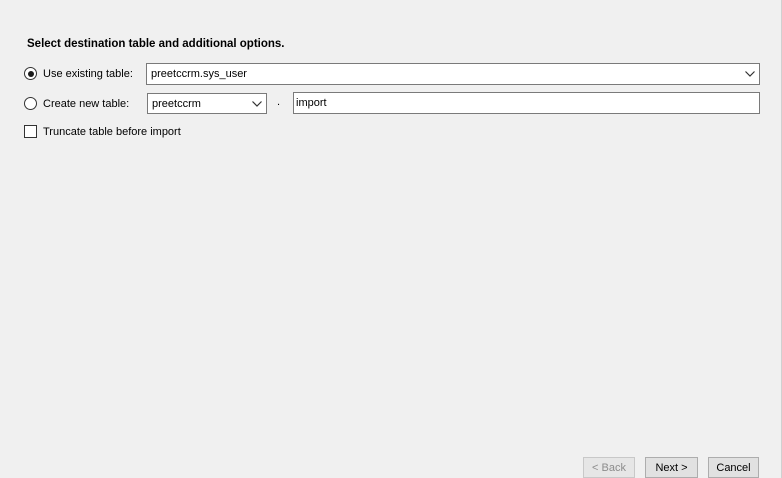 This screenshot has height=478, width=782. Describe the element at coordinates (609, 467) in the screenshot. I see `back-button: < Back` at that location.